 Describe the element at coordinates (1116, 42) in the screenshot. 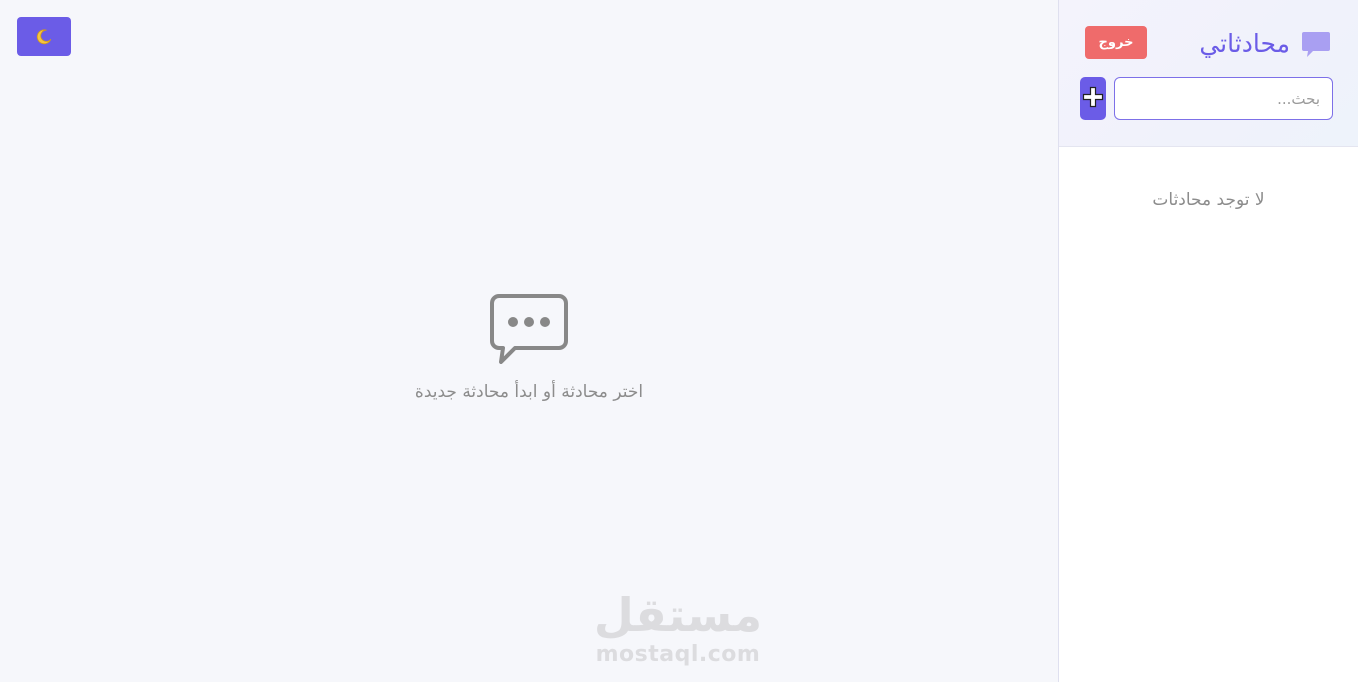

I see `logout-button: خروج` at that location.